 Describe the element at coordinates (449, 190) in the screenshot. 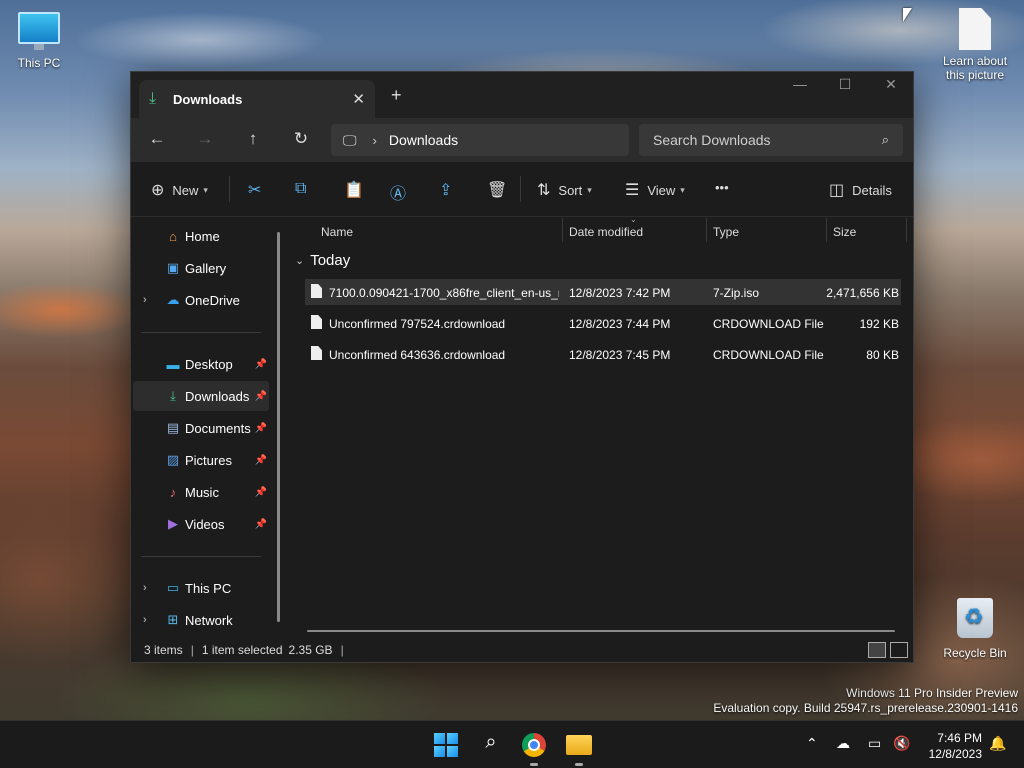

I see `share-button: ⇪` at that location.